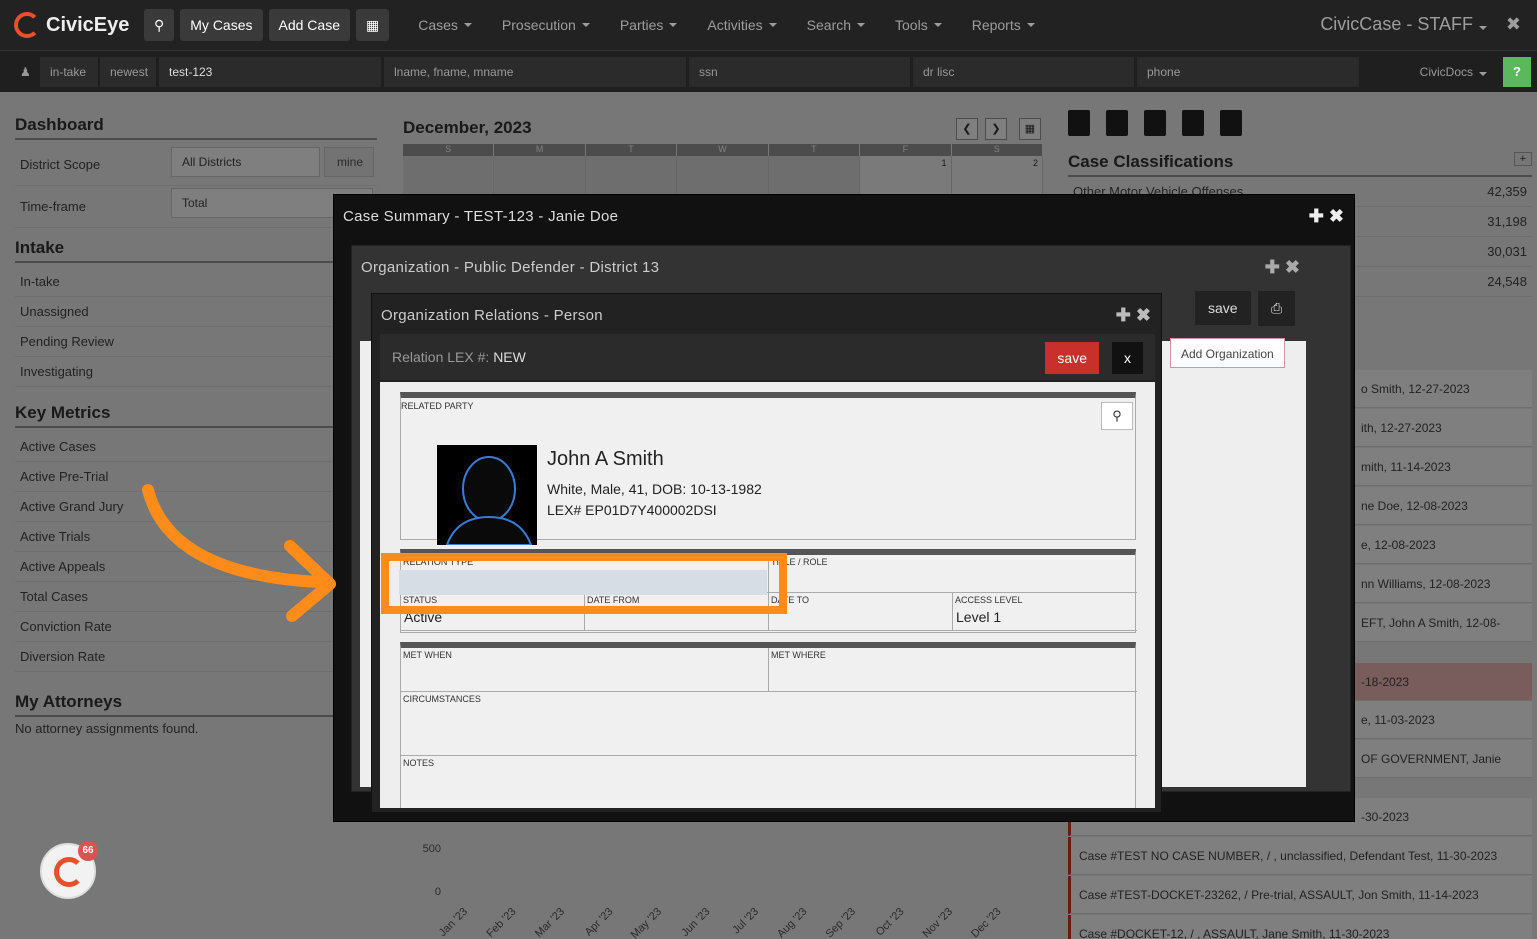 This screenshot has height=939, width=1537. What do you see at coordinates (535, 72) in the screenshot?
I see `name-input: lname, fname, mname` at bounding box center [535, 72].